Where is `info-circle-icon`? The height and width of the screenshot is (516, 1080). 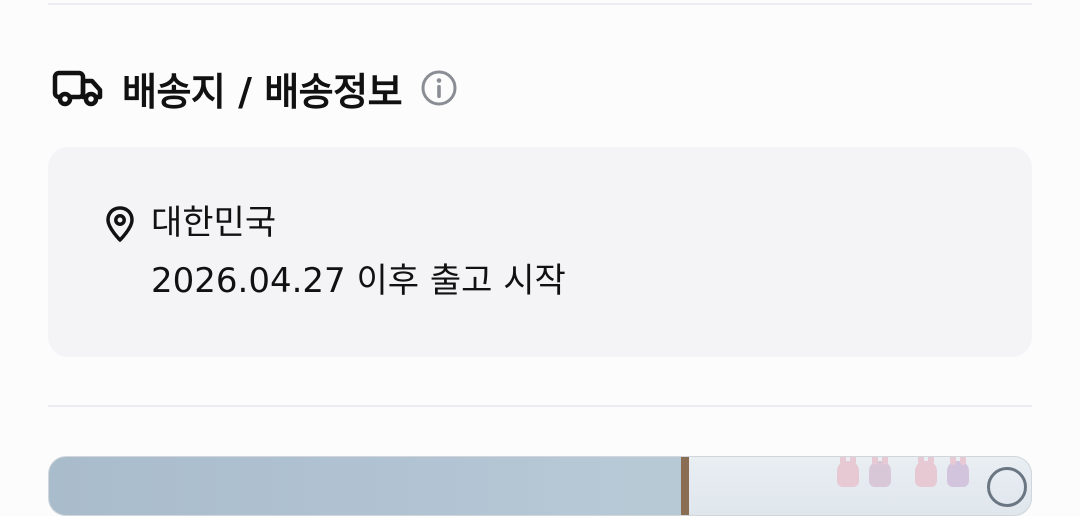 info-circle-icon is located at coordinates (439, 88).